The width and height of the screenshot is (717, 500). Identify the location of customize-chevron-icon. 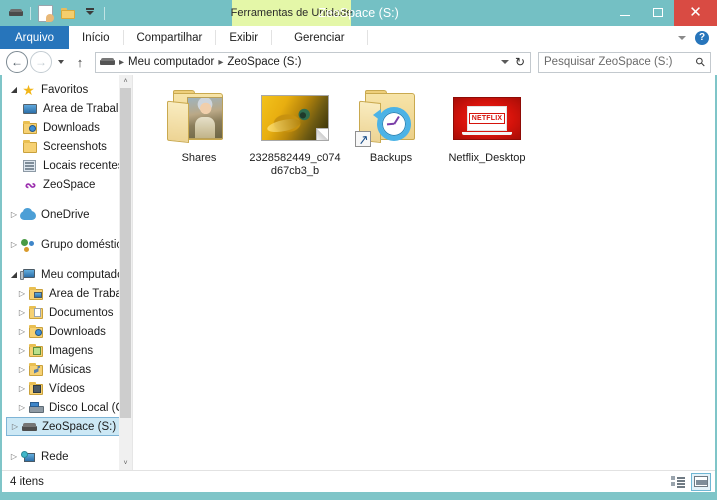
(89, 13).